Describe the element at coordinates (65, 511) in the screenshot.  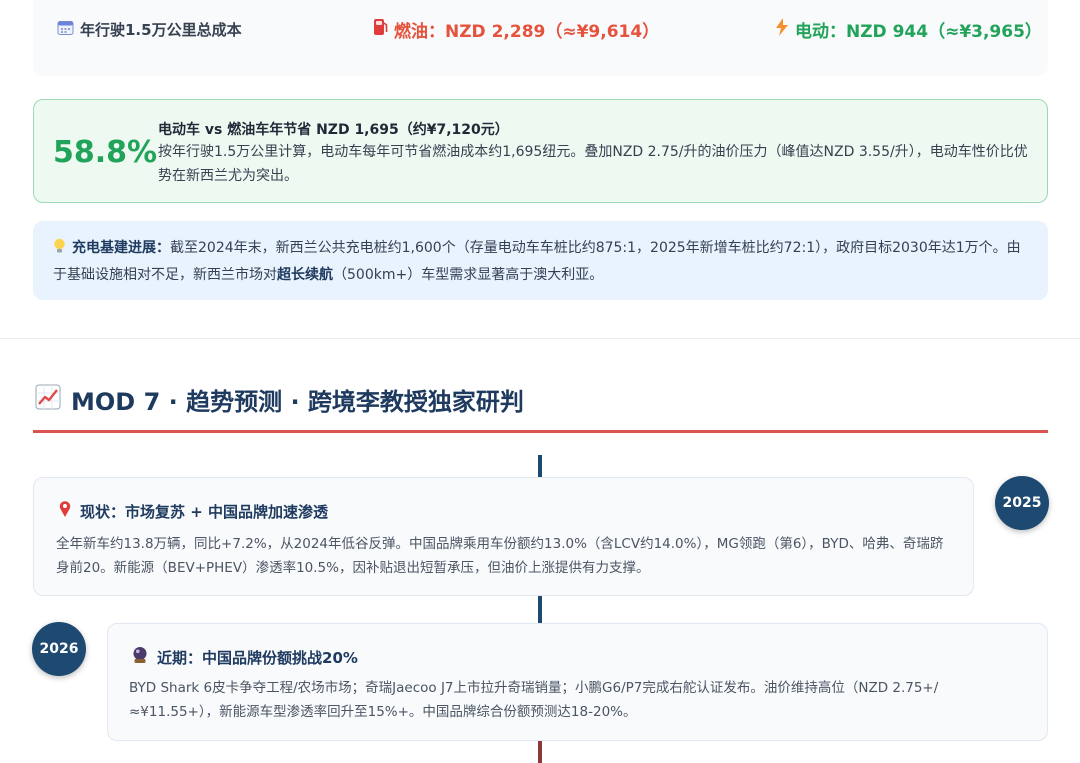
I see `pin-icon` at that location.